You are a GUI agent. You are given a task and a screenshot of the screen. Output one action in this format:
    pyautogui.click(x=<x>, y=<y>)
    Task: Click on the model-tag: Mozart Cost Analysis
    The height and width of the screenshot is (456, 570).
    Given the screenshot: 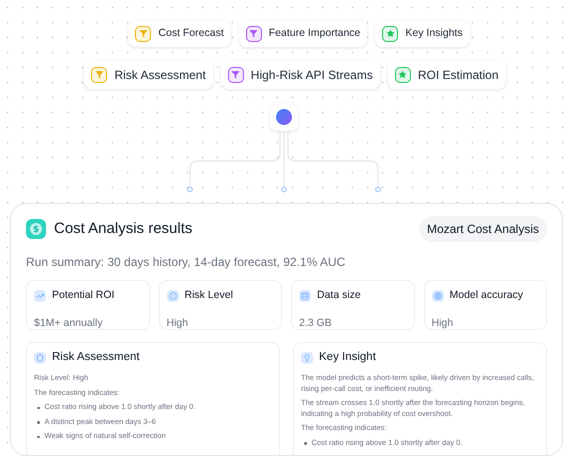 What is the action you would take?
    pyautogui.click(x=482, y=229)
    